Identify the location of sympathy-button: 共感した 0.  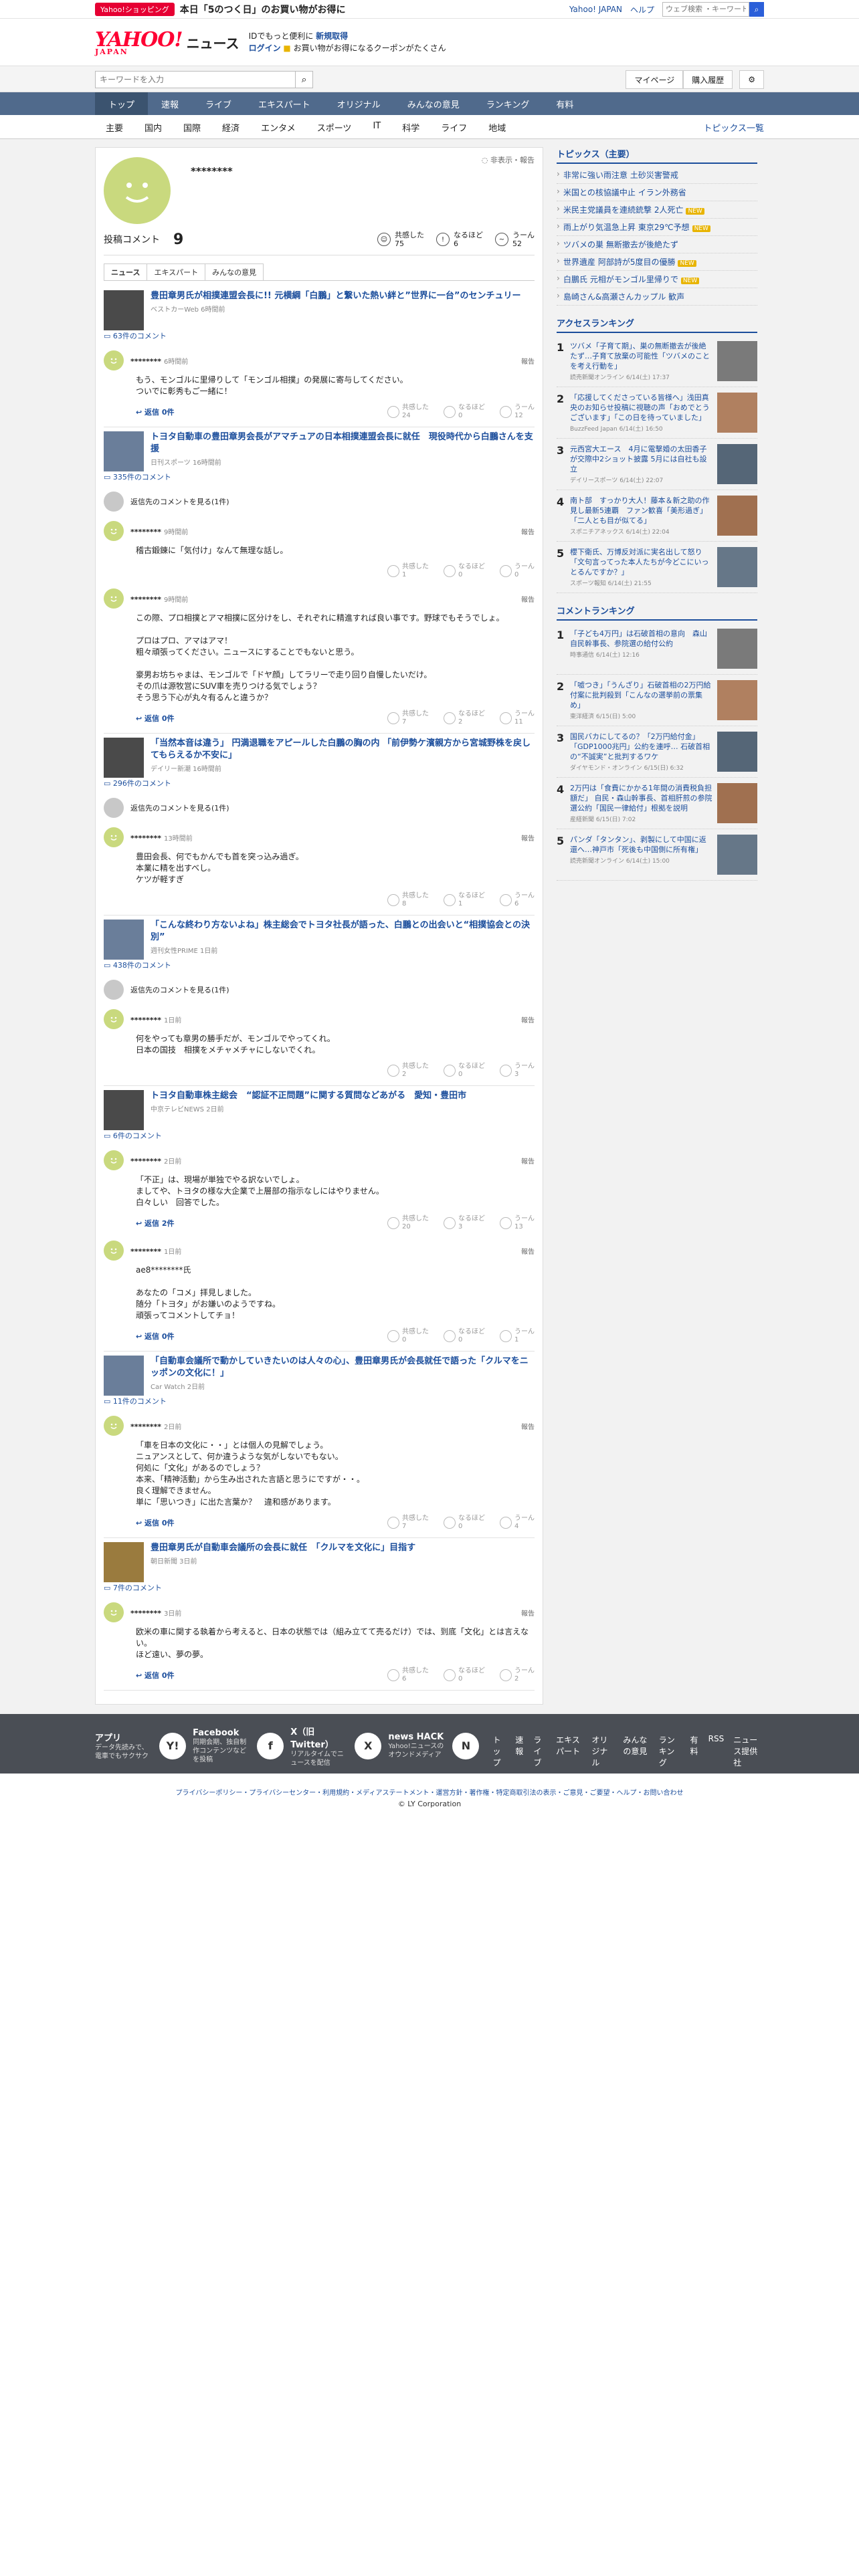
(408, 1336).